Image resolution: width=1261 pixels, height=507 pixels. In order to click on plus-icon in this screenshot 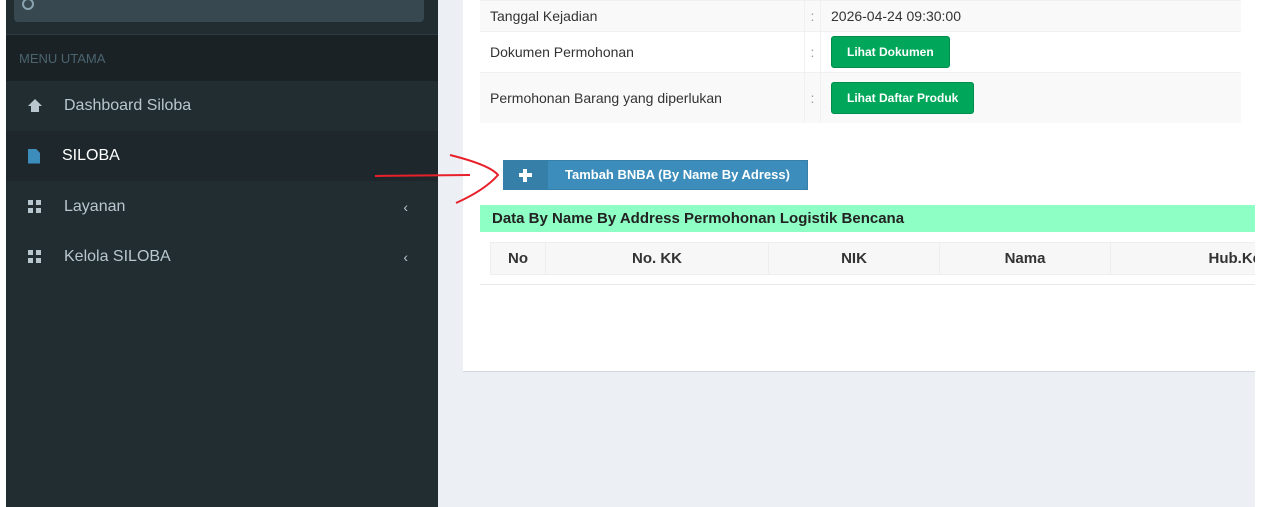, I will do `click(526, 175)`.